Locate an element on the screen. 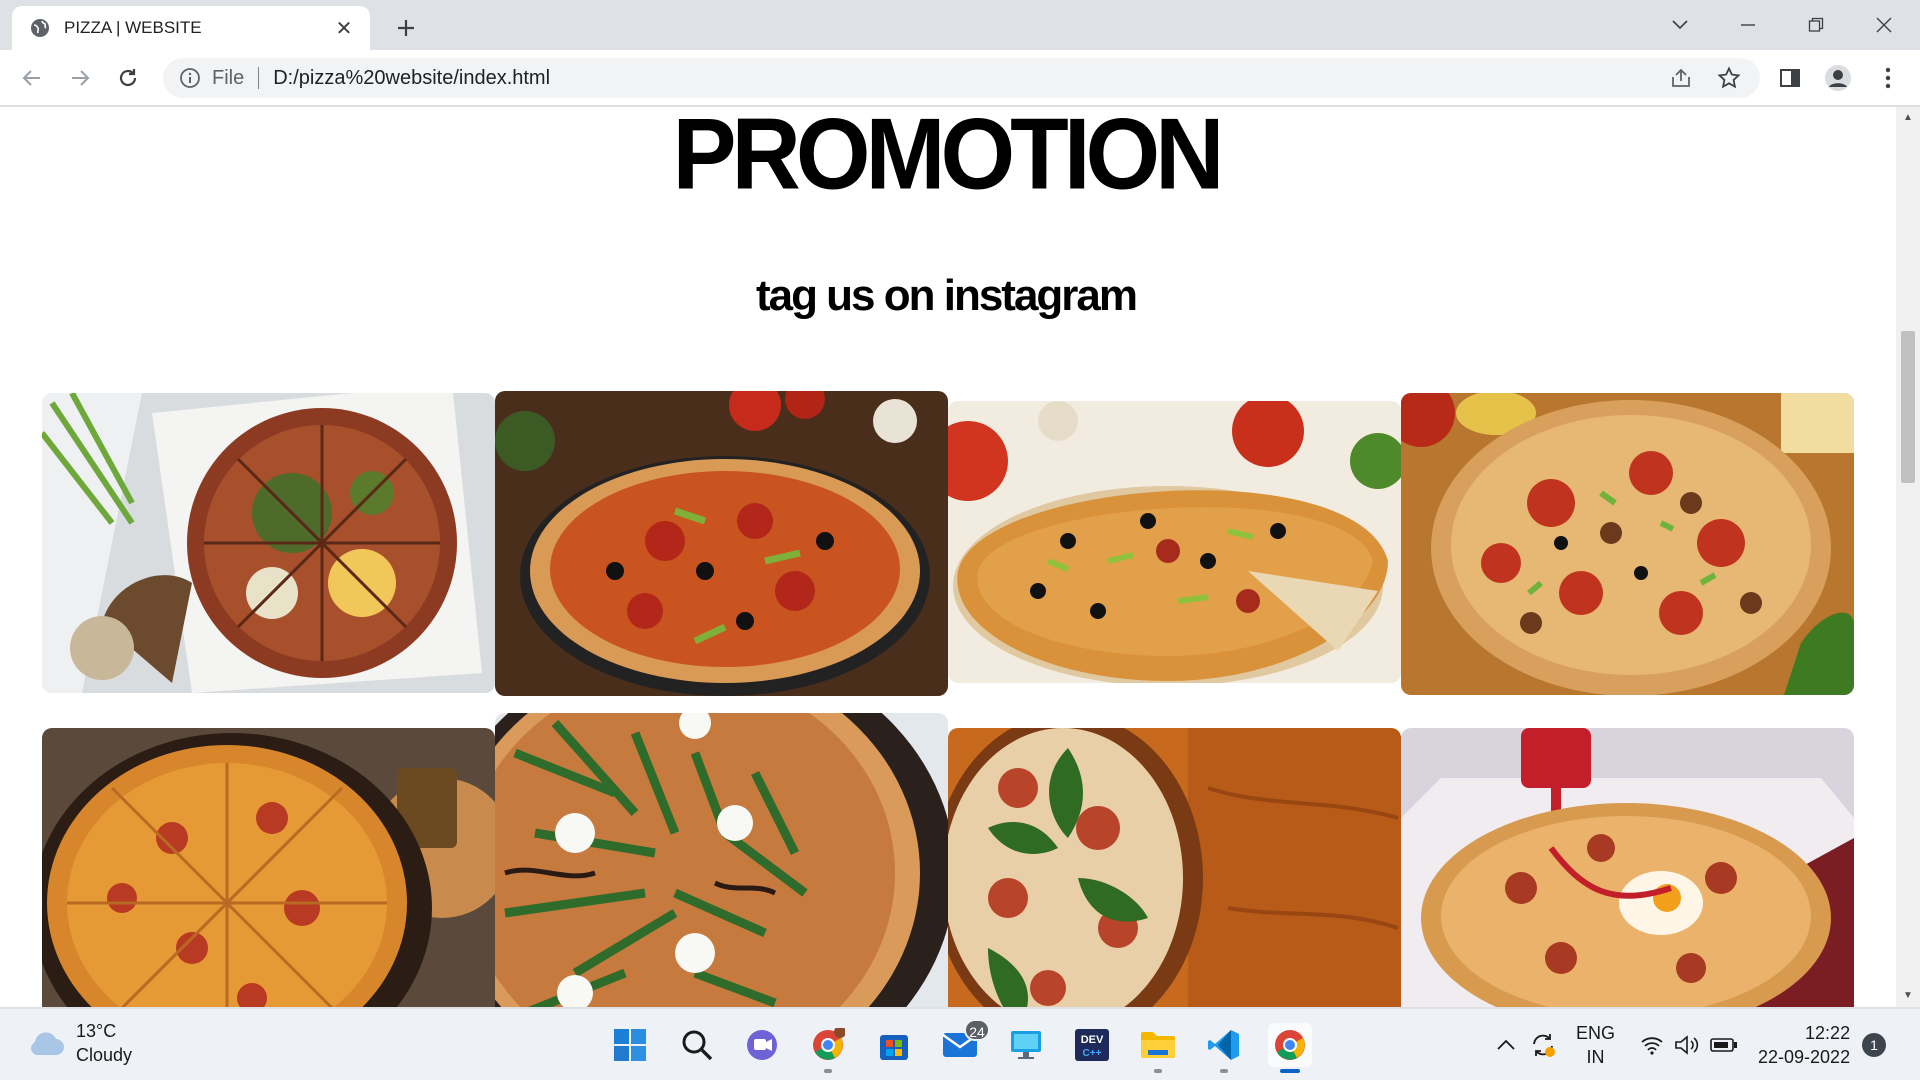  url-text: D:/pizza%20website/index.html is located at coordinates (411, 78).